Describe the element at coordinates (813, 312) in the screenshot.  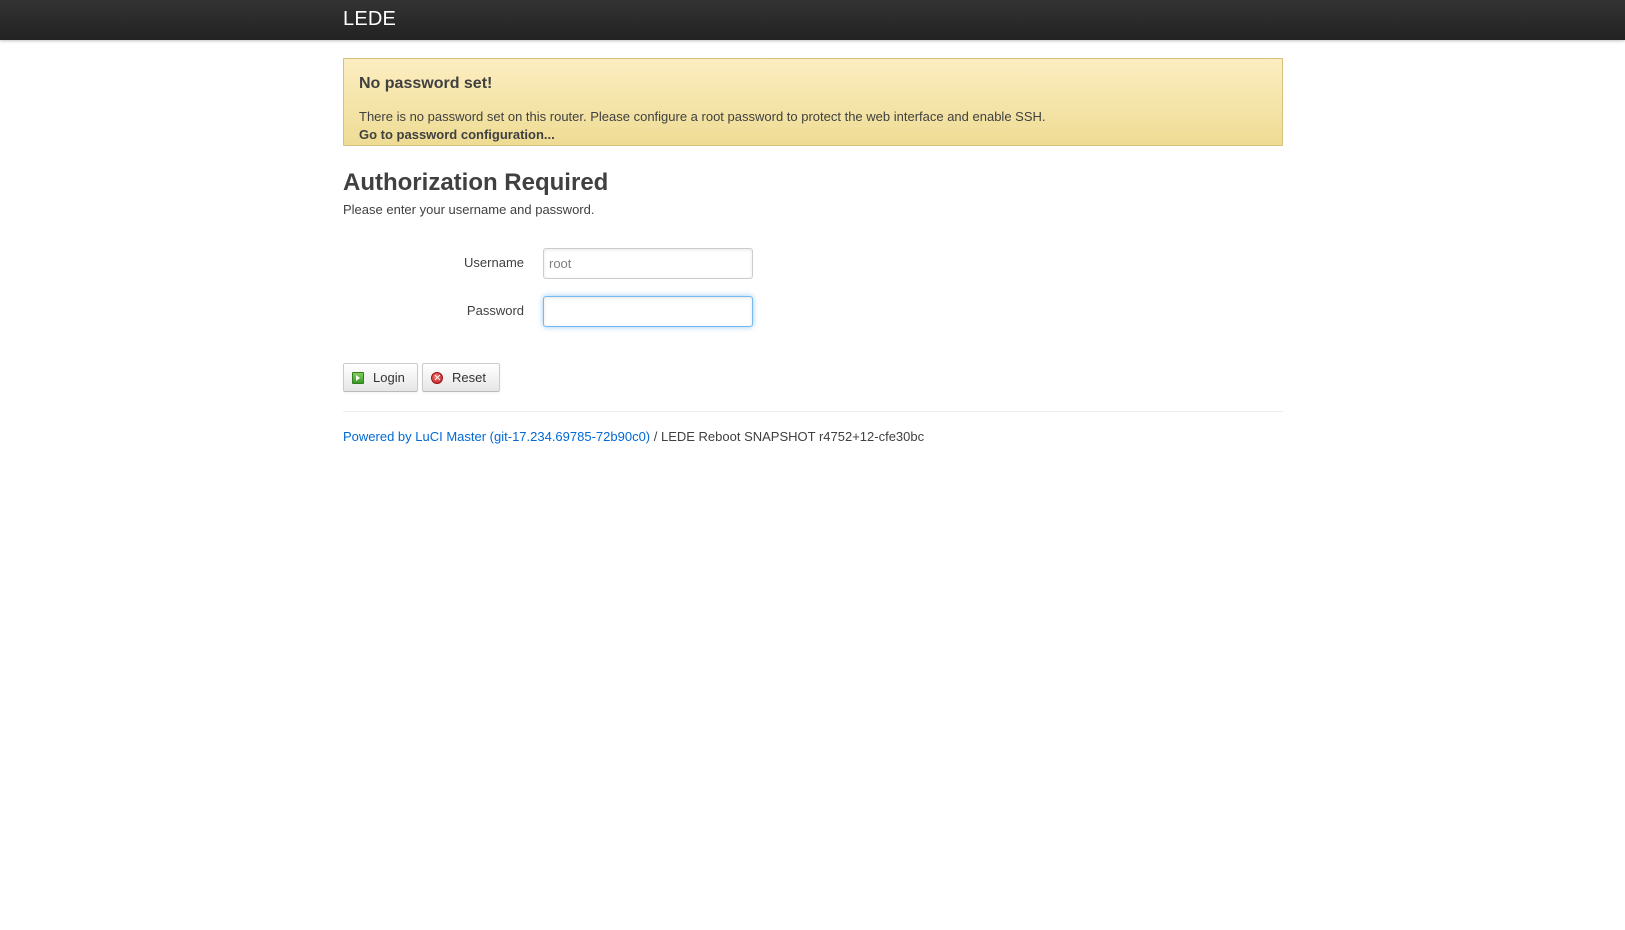
I see `password-row: Password` at that location.